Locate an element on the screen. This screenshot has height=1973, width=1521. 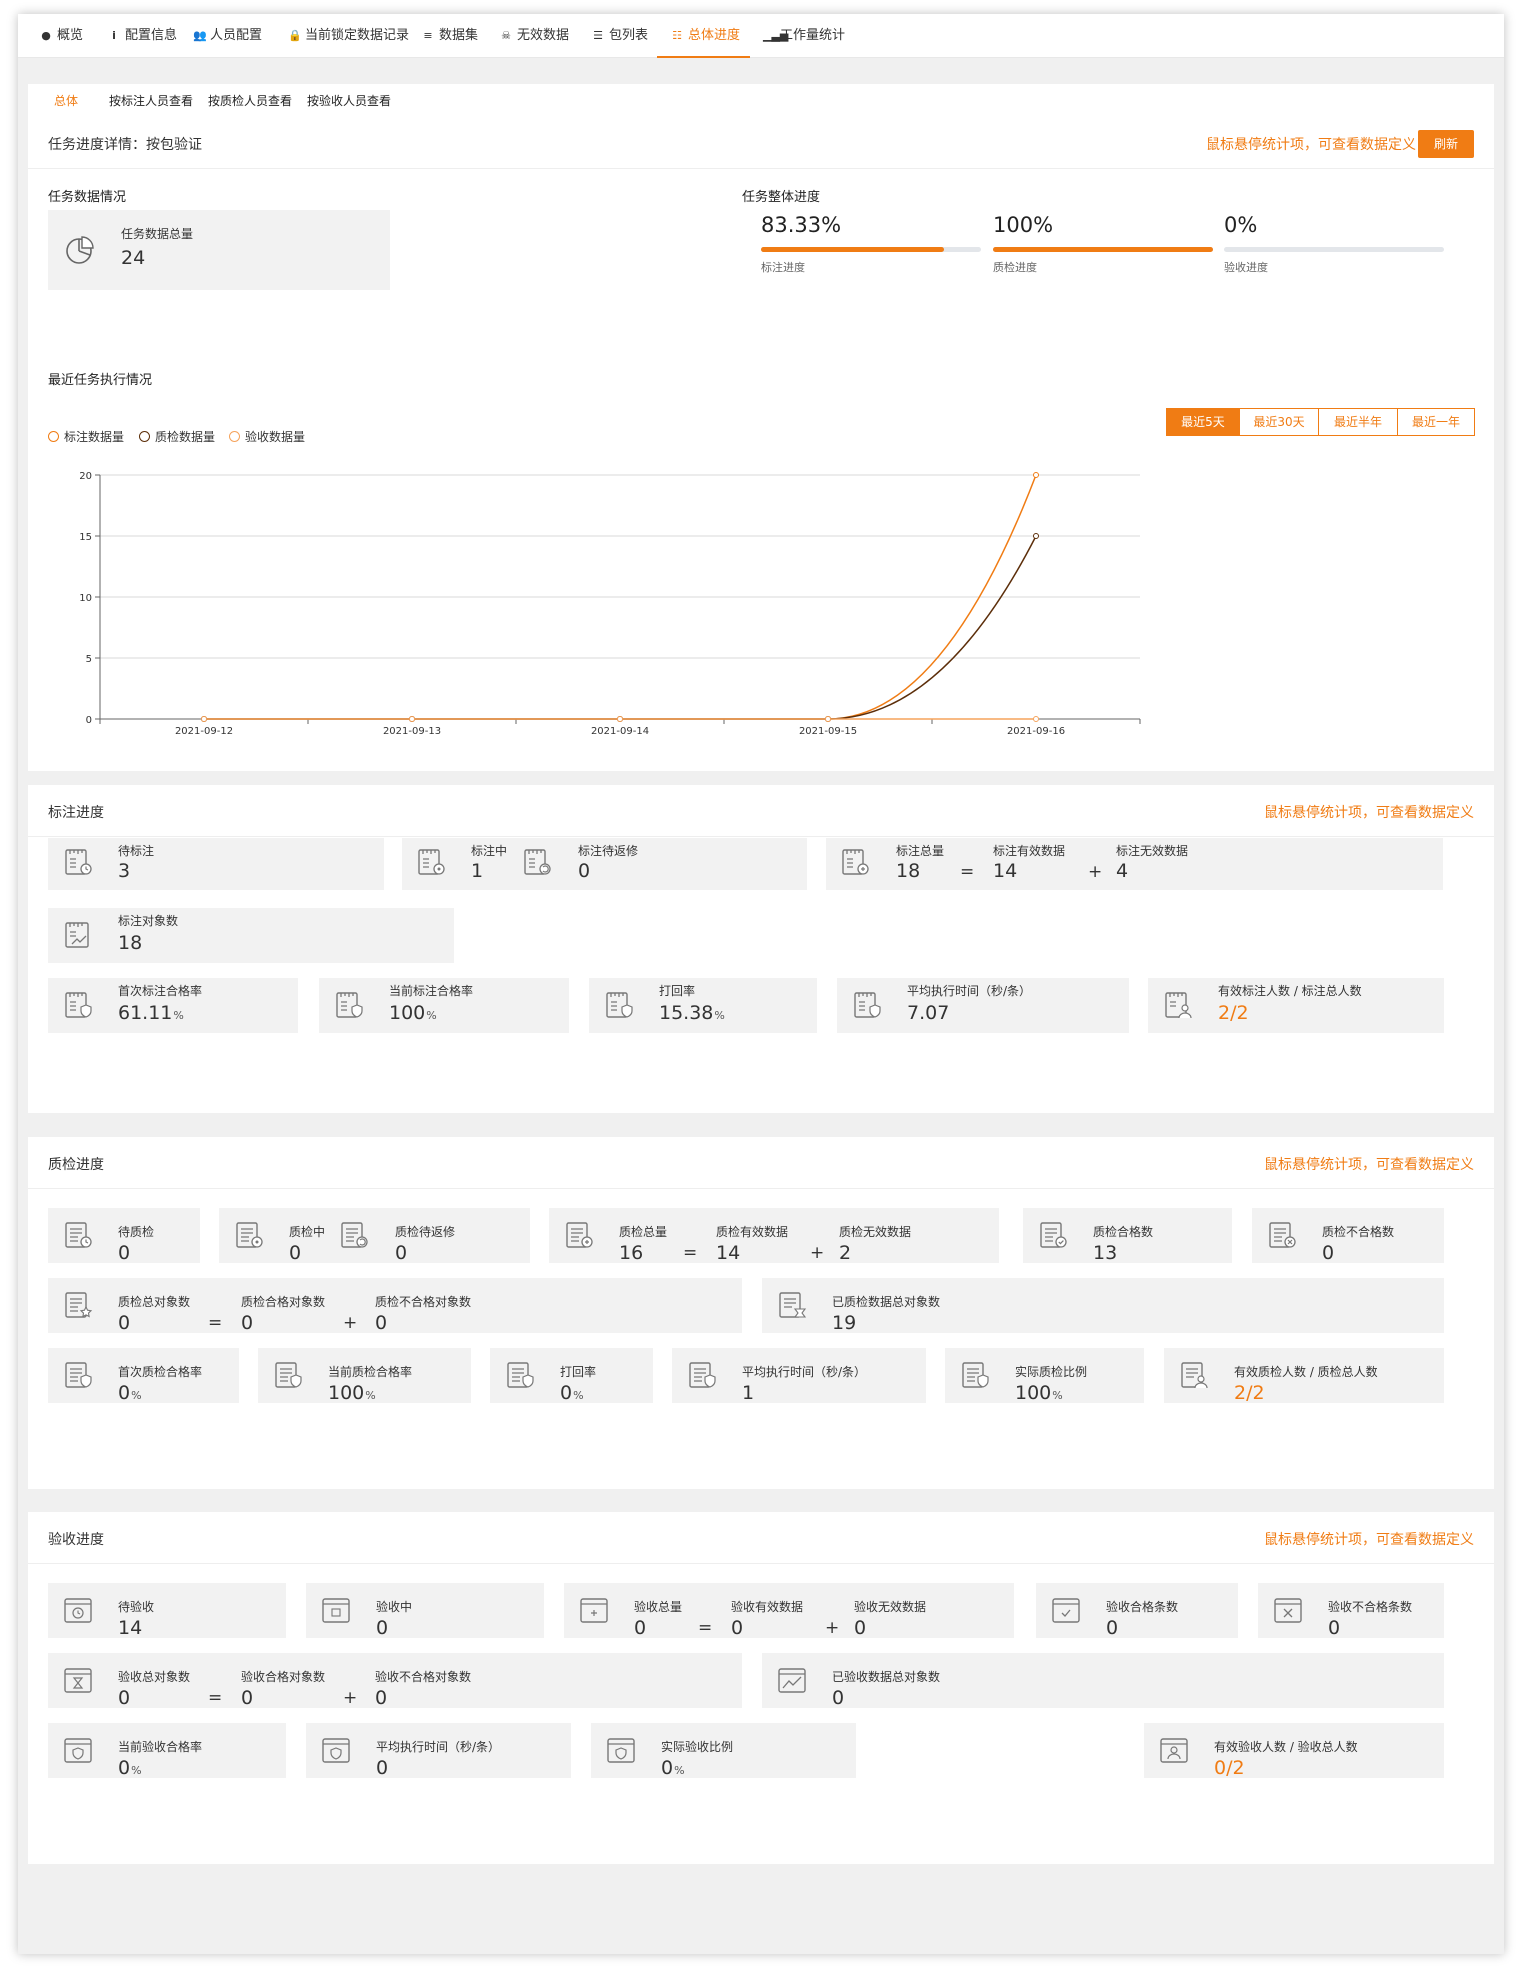
tab-package-list: ☰ 包列表 is located at coordinates (620, 36).